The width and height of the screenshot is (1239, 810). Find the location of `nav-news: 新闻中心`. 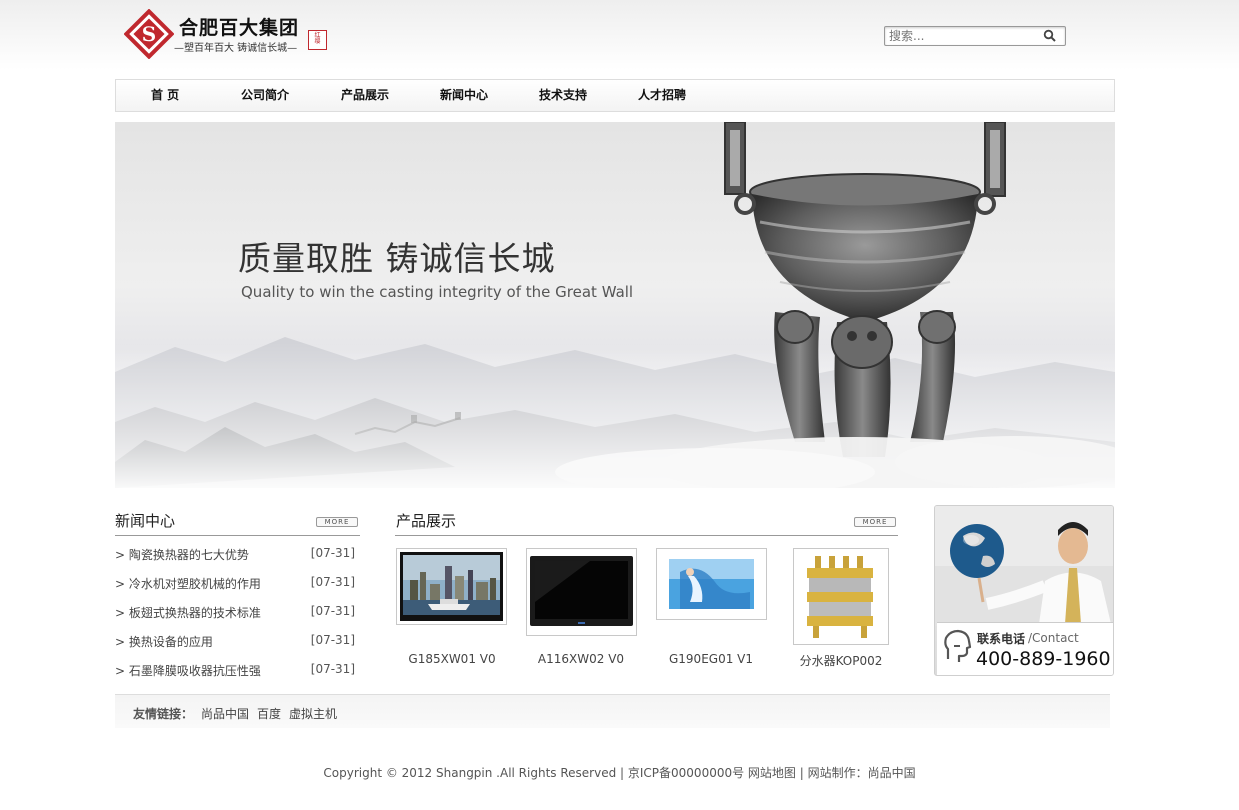

nav-news: 新闻中心 is located at coordinates (464, 95).